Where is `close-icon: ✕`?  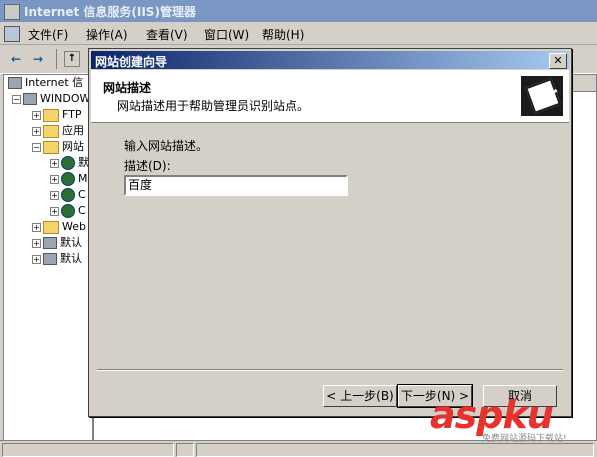 close-icon: ✕ is located at coordinates (558, 61).